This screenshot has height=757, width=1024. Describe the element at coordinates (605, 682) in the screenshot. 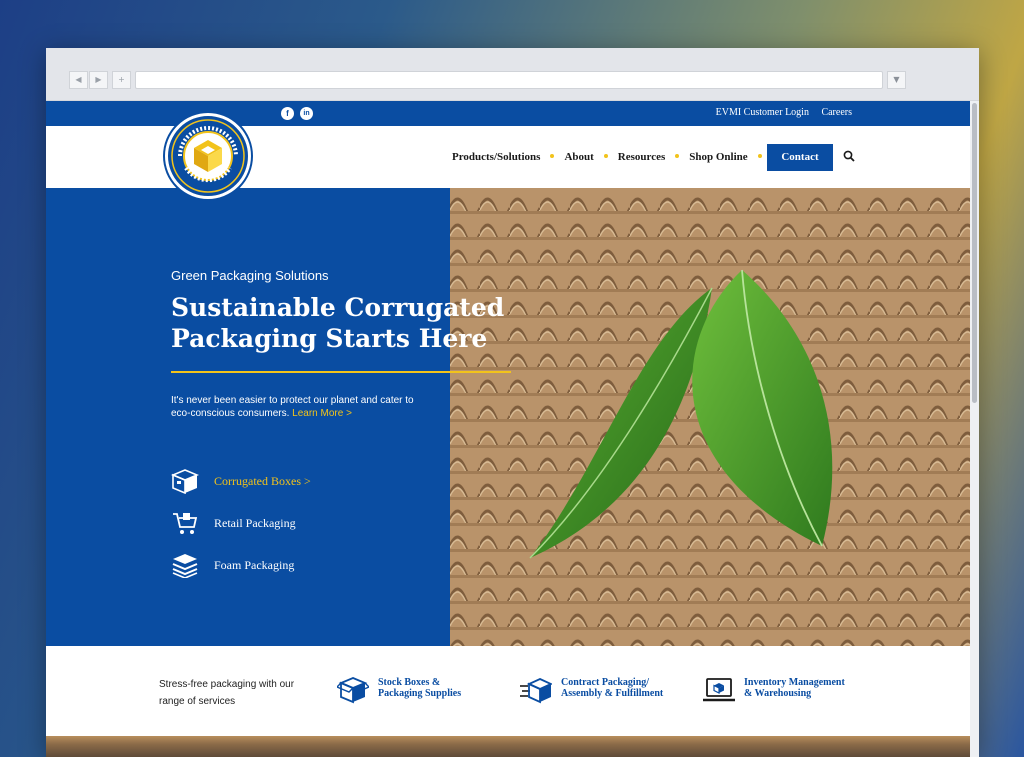

I see `service-strip-line1: Contract Packaging/` at that location.